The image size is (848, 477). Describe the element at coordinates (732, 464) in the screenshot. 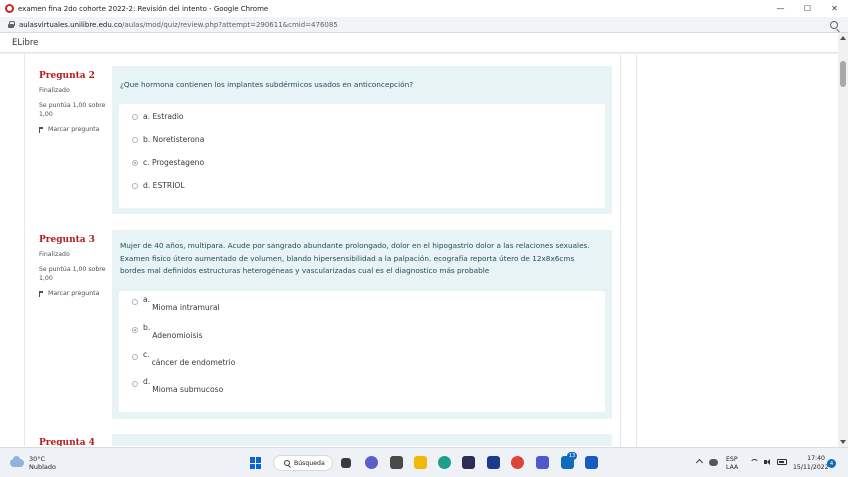

I see `language-indicator: ESP LAA` at that location.